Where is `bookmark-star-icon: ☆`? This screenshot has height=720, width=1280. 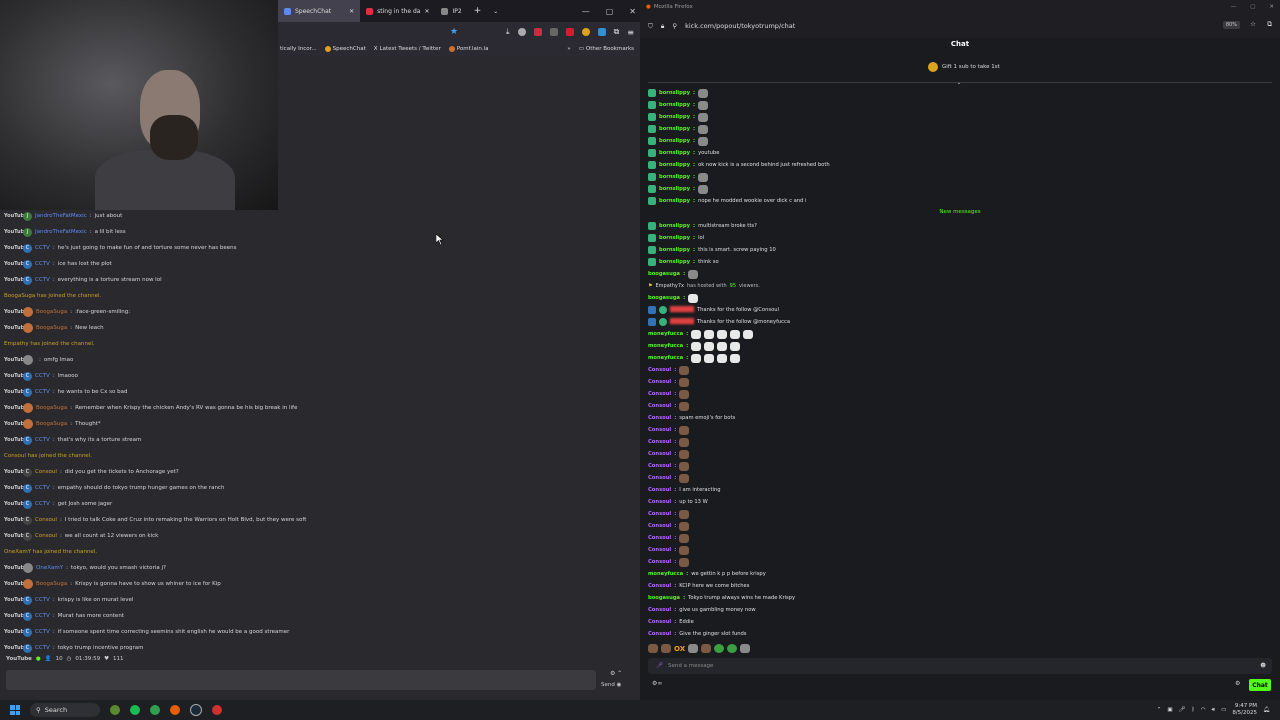 bookmark-star-icon: ☆ is located at coordinates (1253, 24).